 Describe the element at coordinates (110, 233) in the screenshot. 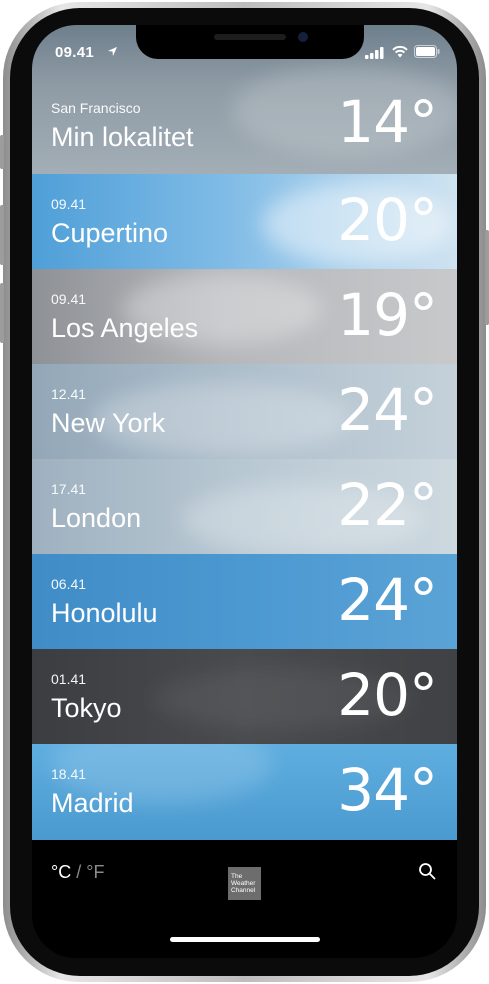

I see `location-city: Cupertino` at that location.